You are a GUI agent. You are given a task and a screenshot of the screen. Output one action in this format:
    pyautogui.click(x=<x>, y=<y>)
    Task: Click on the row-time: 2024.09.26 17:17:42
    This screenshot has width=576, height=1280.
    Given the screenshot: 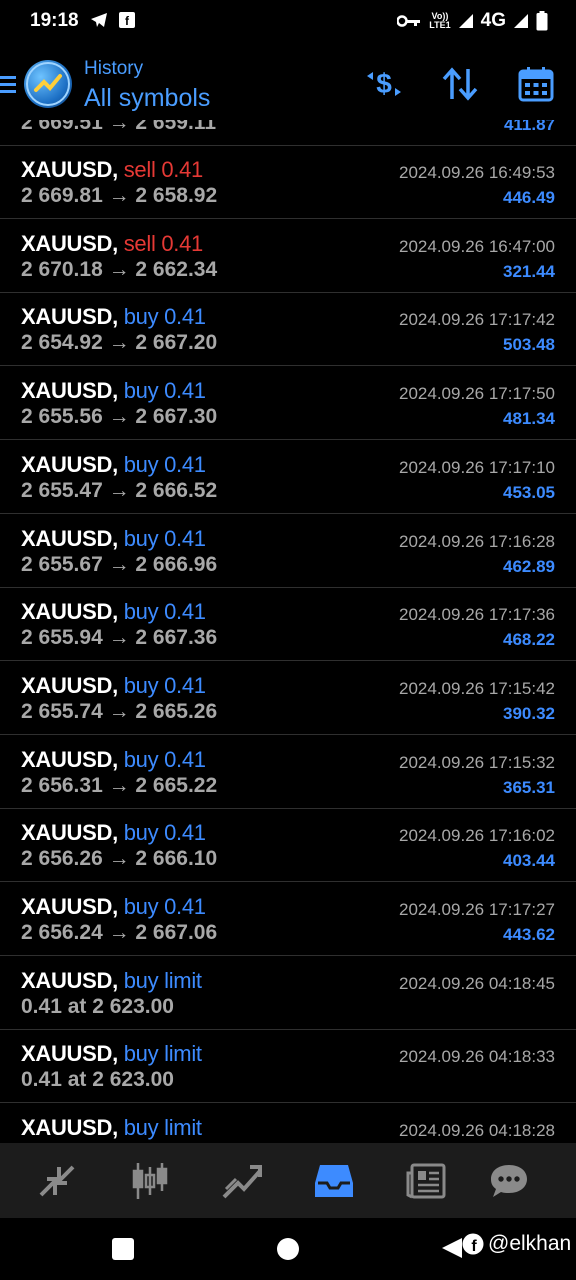 What is the action you would take?
    pyautogui.click(x=477, y=320)
    